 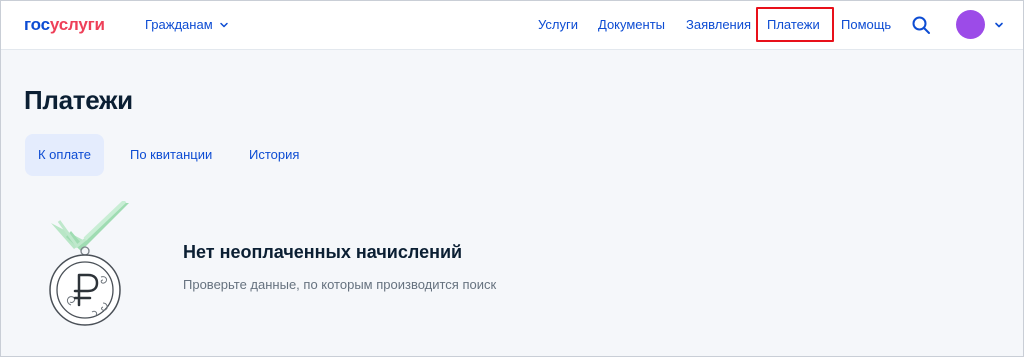 What do you see at coordinates (37, 24) in the screenshot?
I see `logo-part-gos: гос` at bounding box center [37, 24].